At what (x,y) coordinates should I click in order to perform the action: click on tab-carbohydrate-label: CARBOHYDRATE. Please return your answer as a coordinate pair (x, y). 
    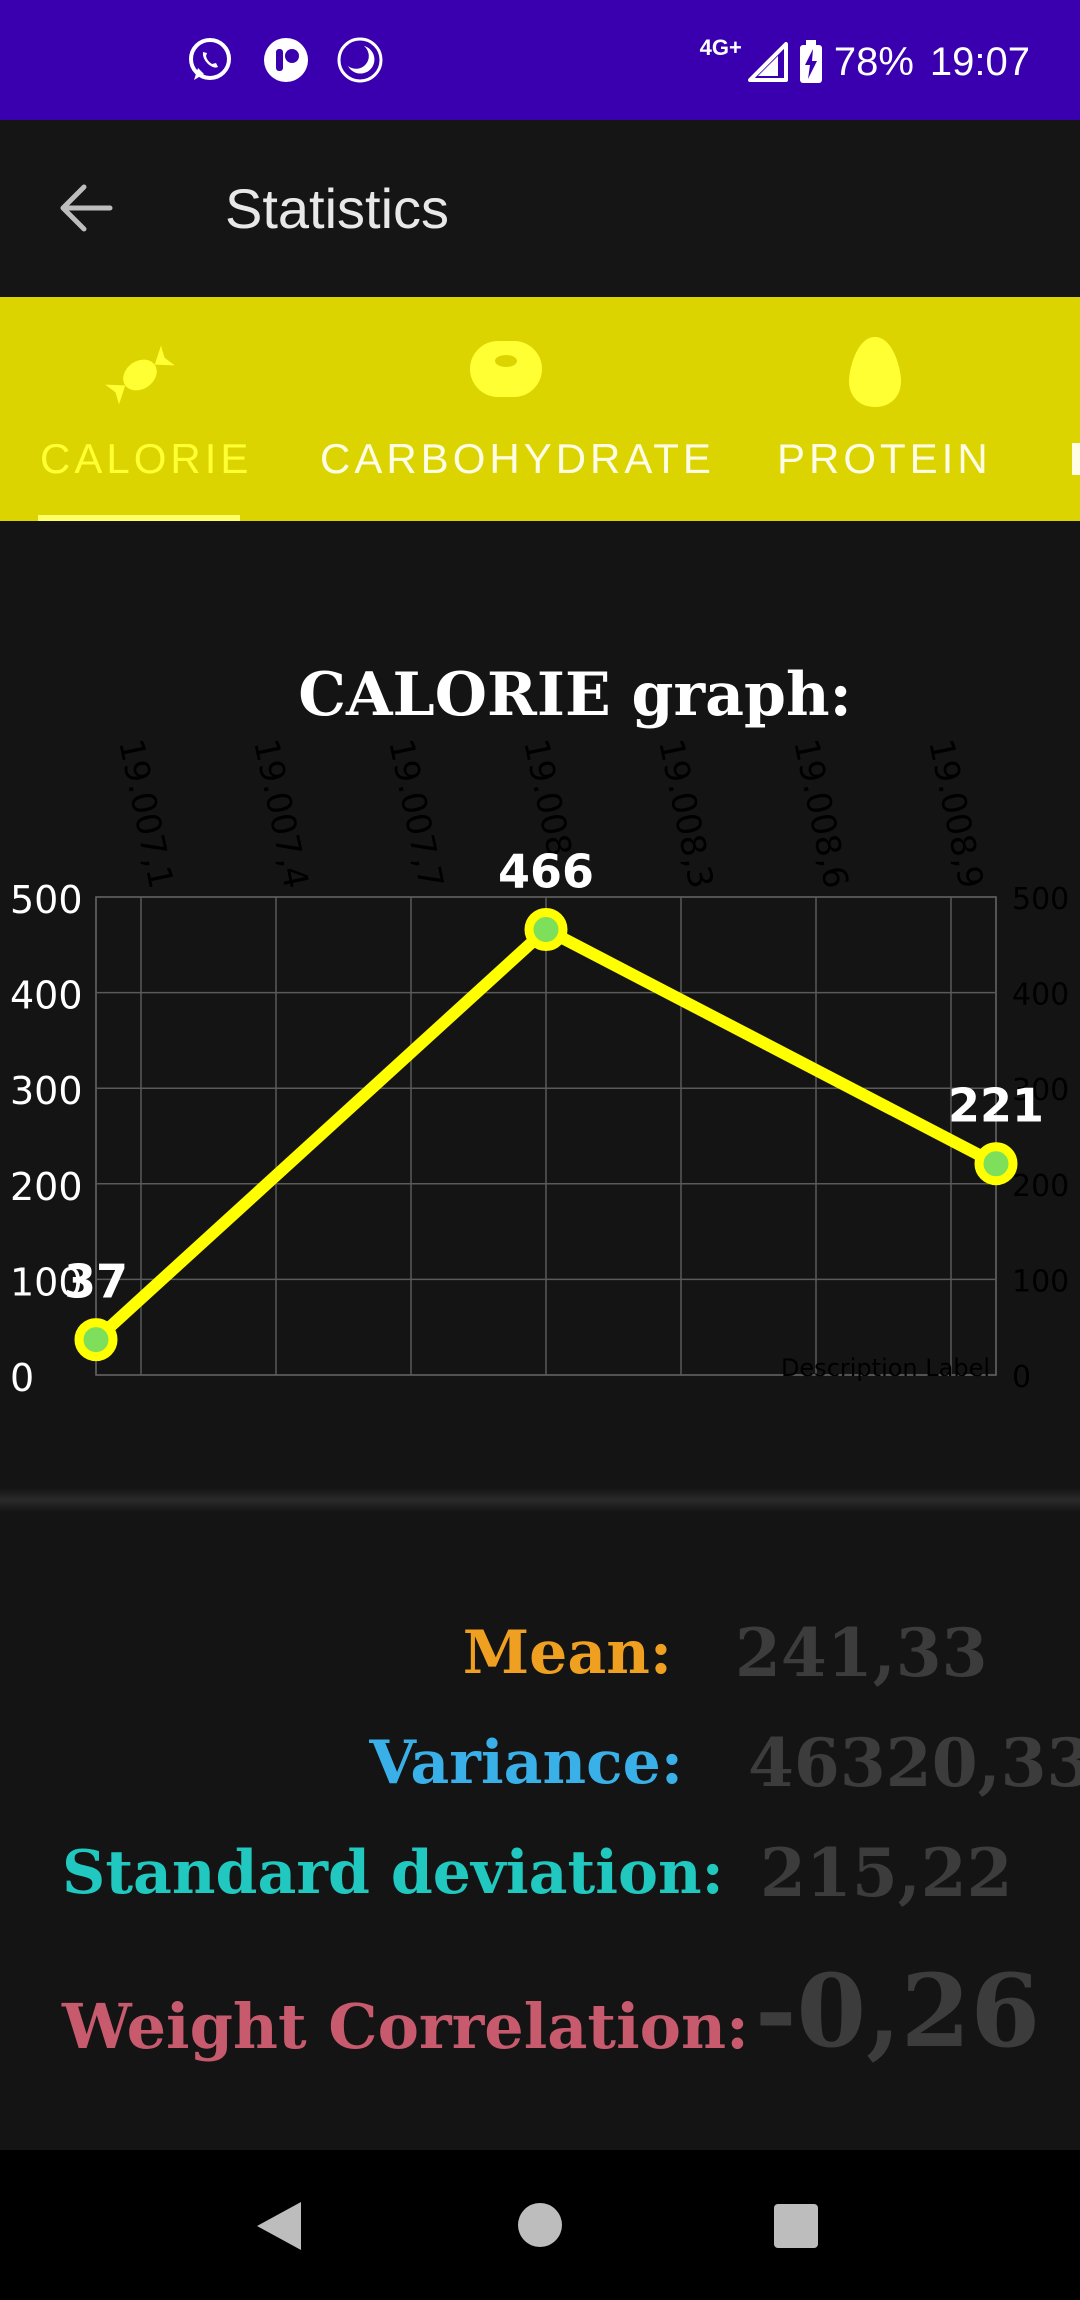
    Looking at the image, I should click on (517, 458).